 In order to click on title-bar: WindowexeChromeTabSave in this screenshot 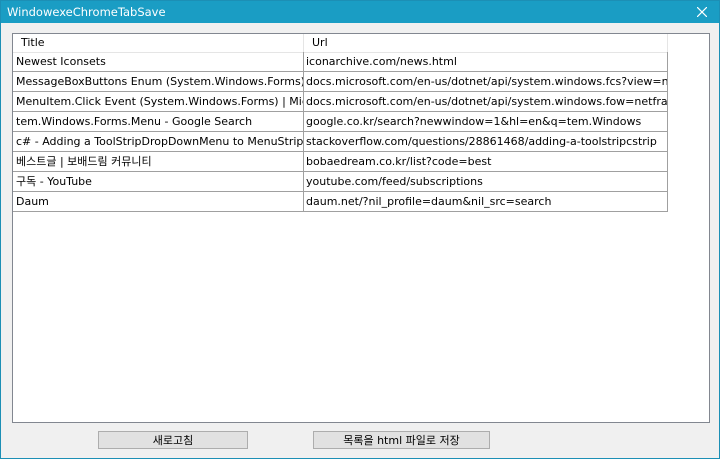, I will do `click(360, 12)`.